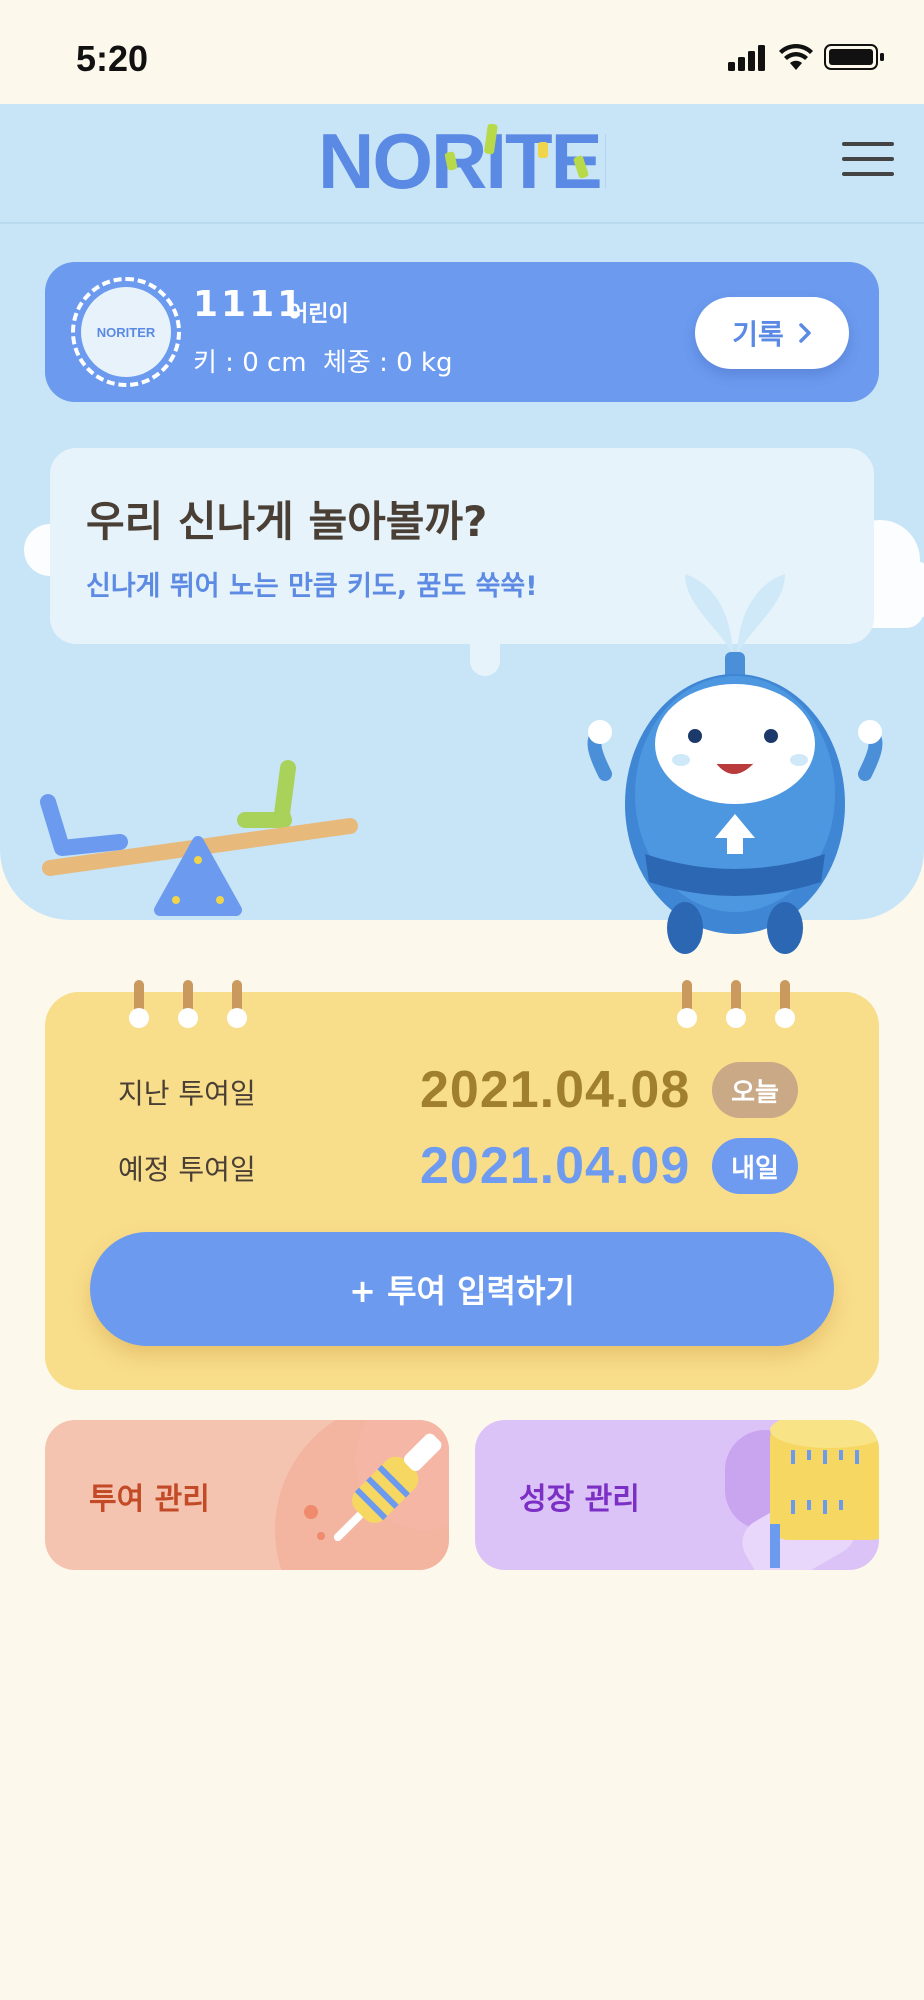  Describe the element at coordinates (462, 332) in the screenshot. I see `child-profile-card: NORITER 1111 어린이 키 : 0 cm 체중 : 0 kg 기록` at that location.